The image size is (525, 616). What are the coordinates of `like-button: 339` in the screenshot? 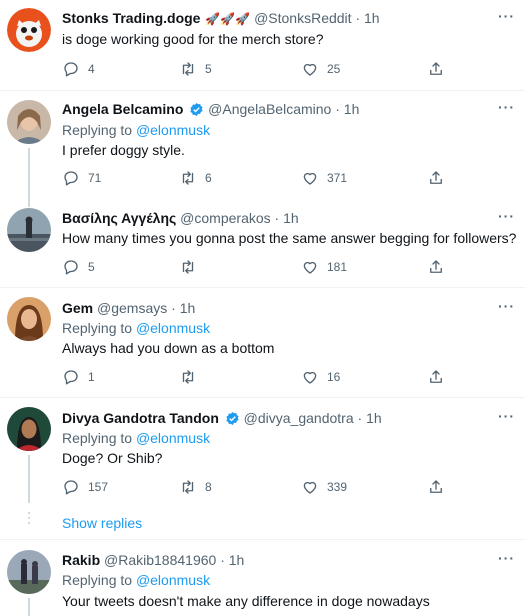 It's located at (324, 487).